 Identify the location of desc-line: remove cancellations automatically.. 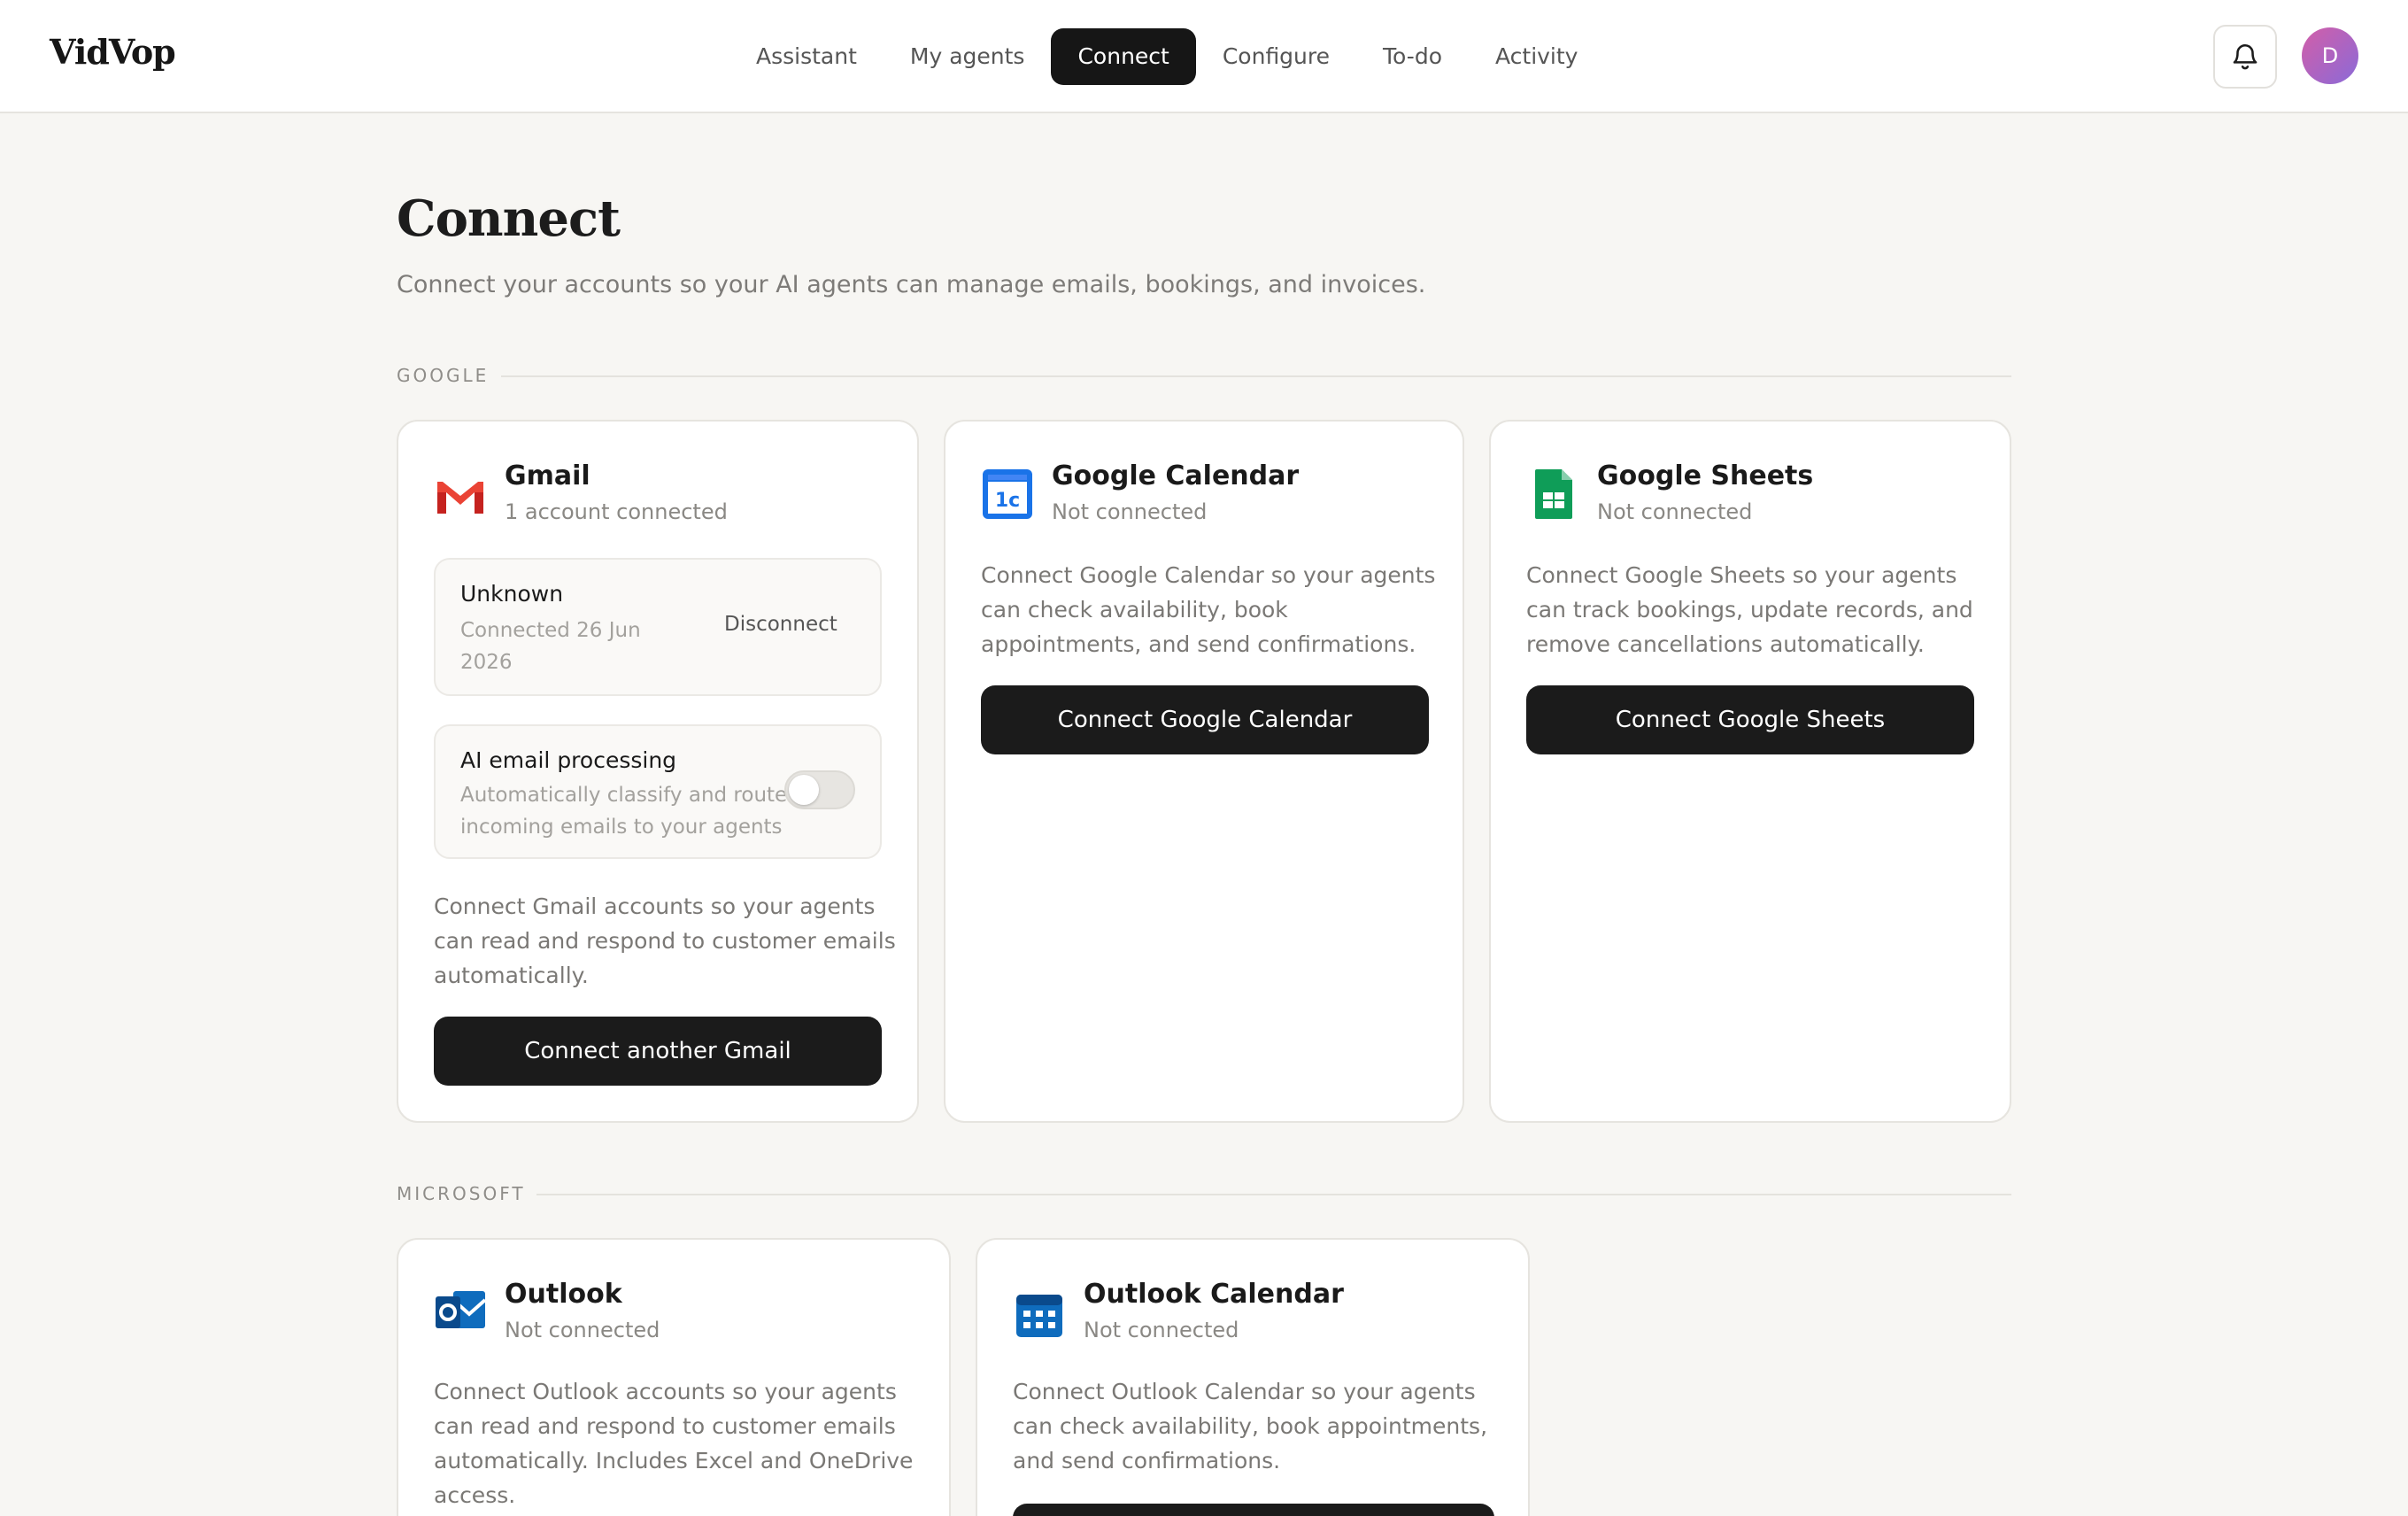
(1726, 644).